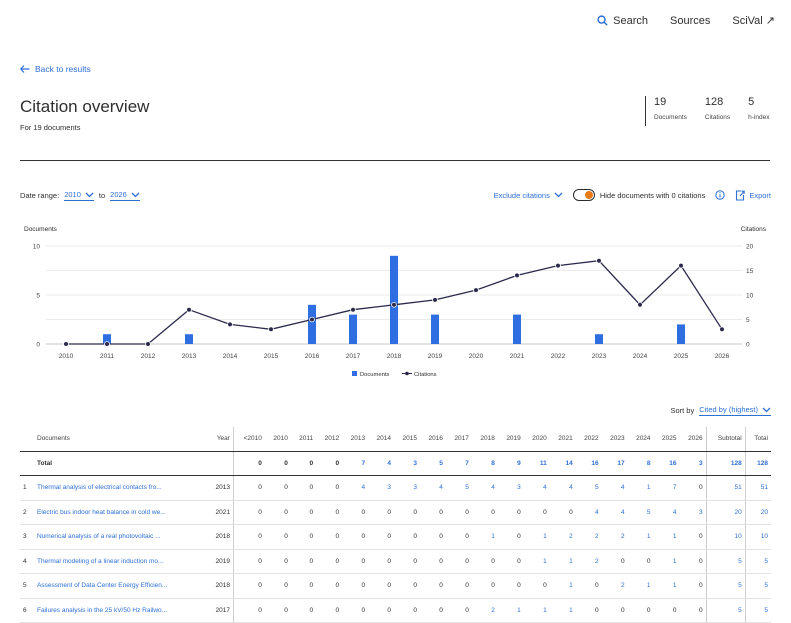 The image size is (791, 623). Describe the element at coordinates (476, 356) in the screenshot. I see `x-tick-label: 2020` at that location.